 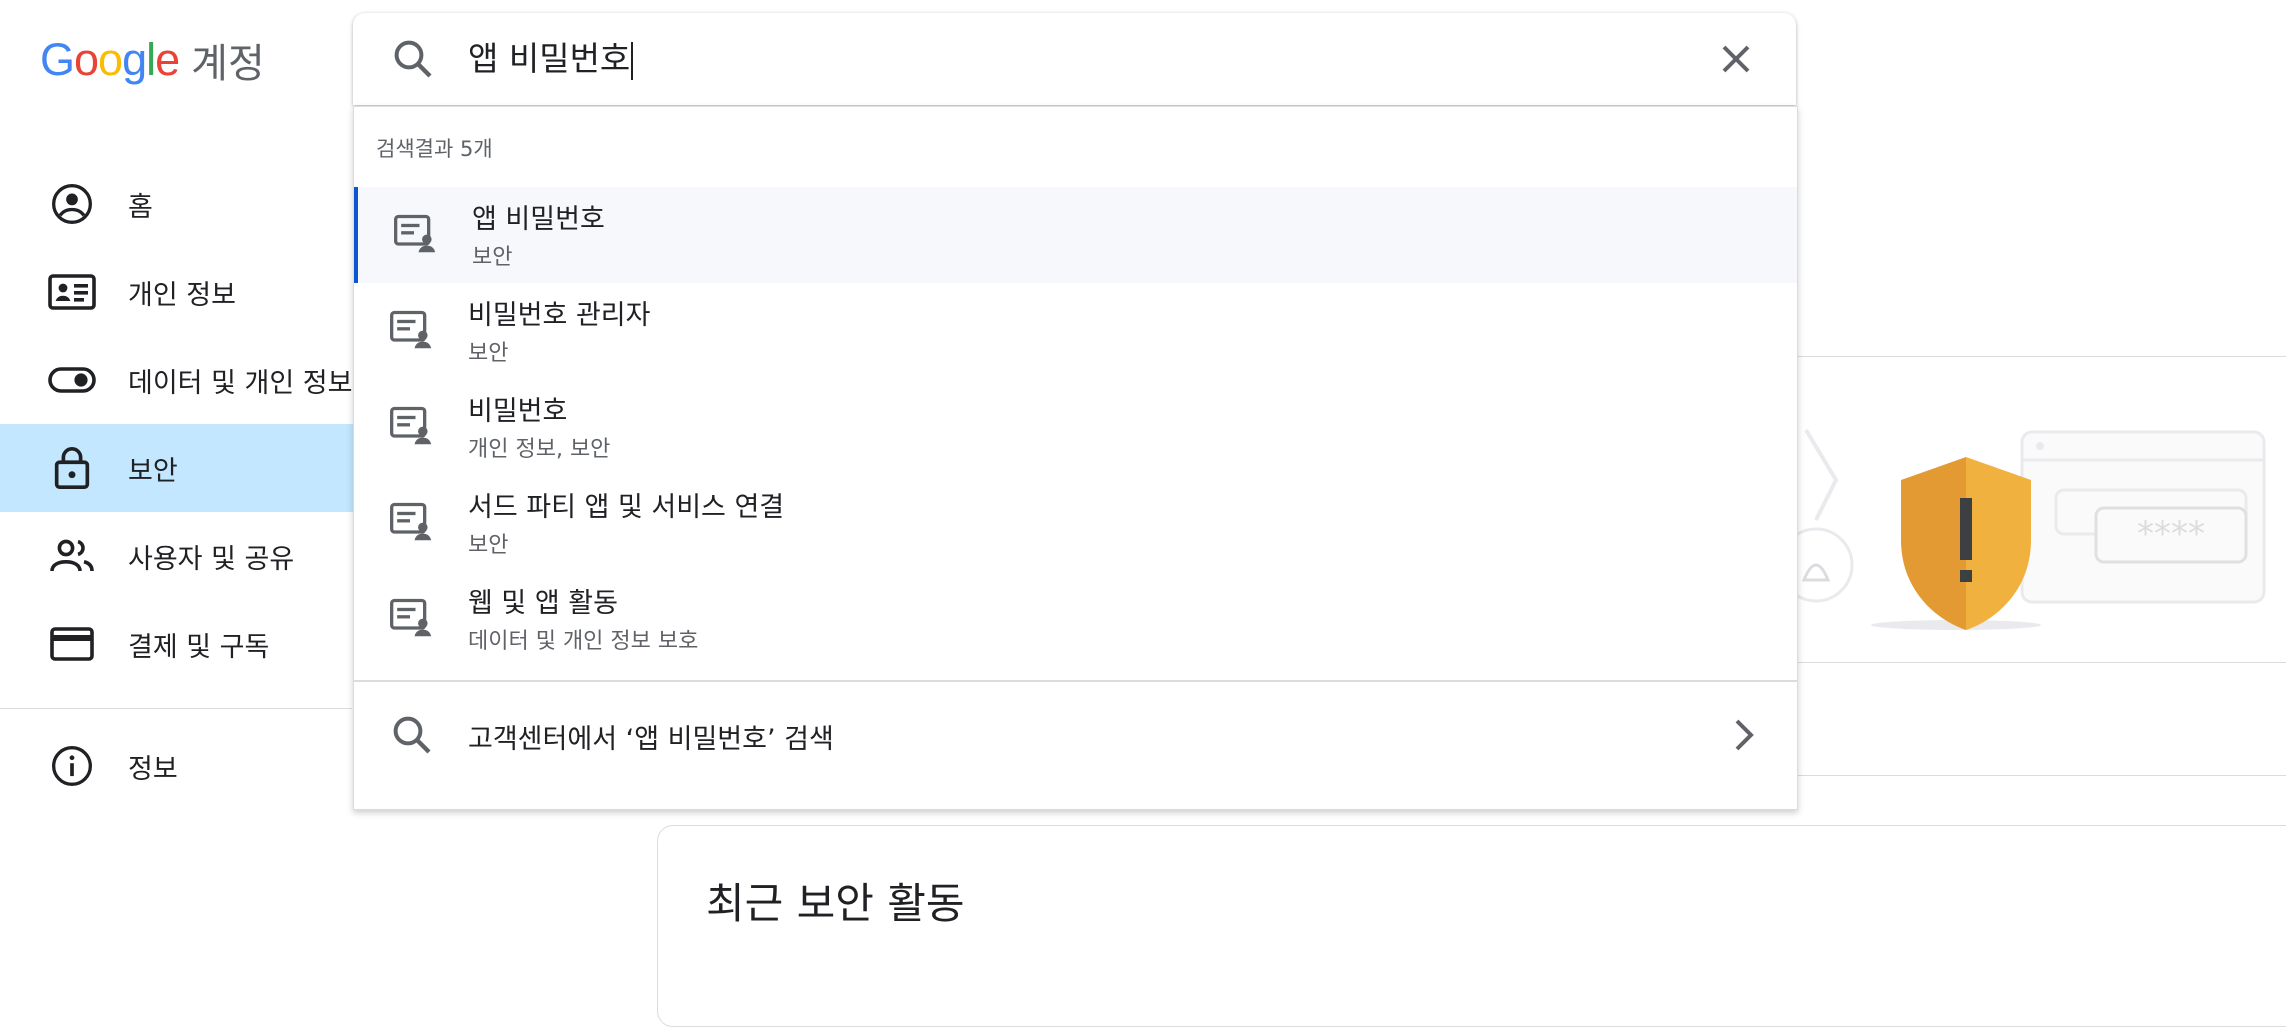 What do you see at coordinates (632, 60) in the screenshot?
I see `text-cursor` at bounding box center [632, 60].